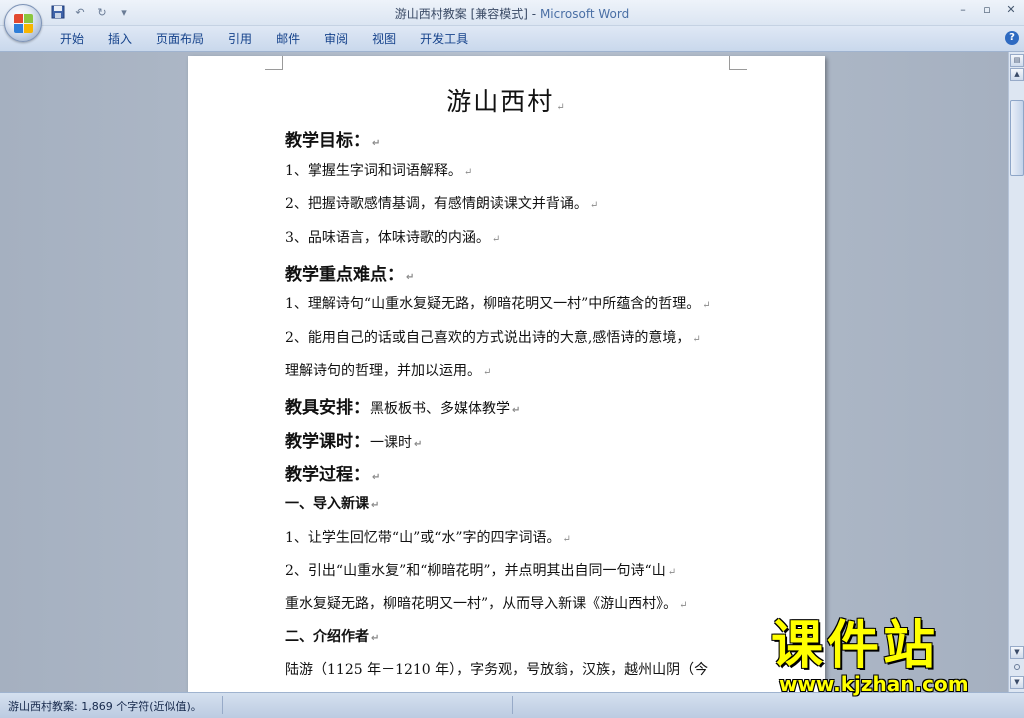 This screenshot has height=718, width=1024. Describe the element at coordinates (1017, 138) in the screenshot. I see `scroll-thumb` at that location.